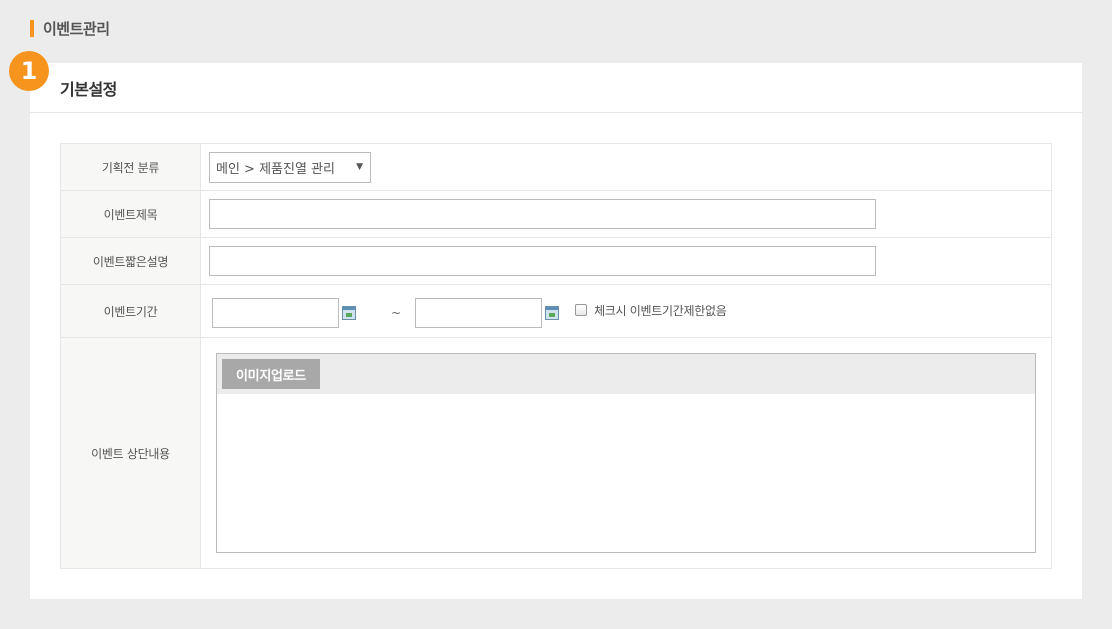 This screenshot has width=1112, height=629. I want to click on category-select: 메인 > 제품진열 관리 ▼, so click(290, 167).